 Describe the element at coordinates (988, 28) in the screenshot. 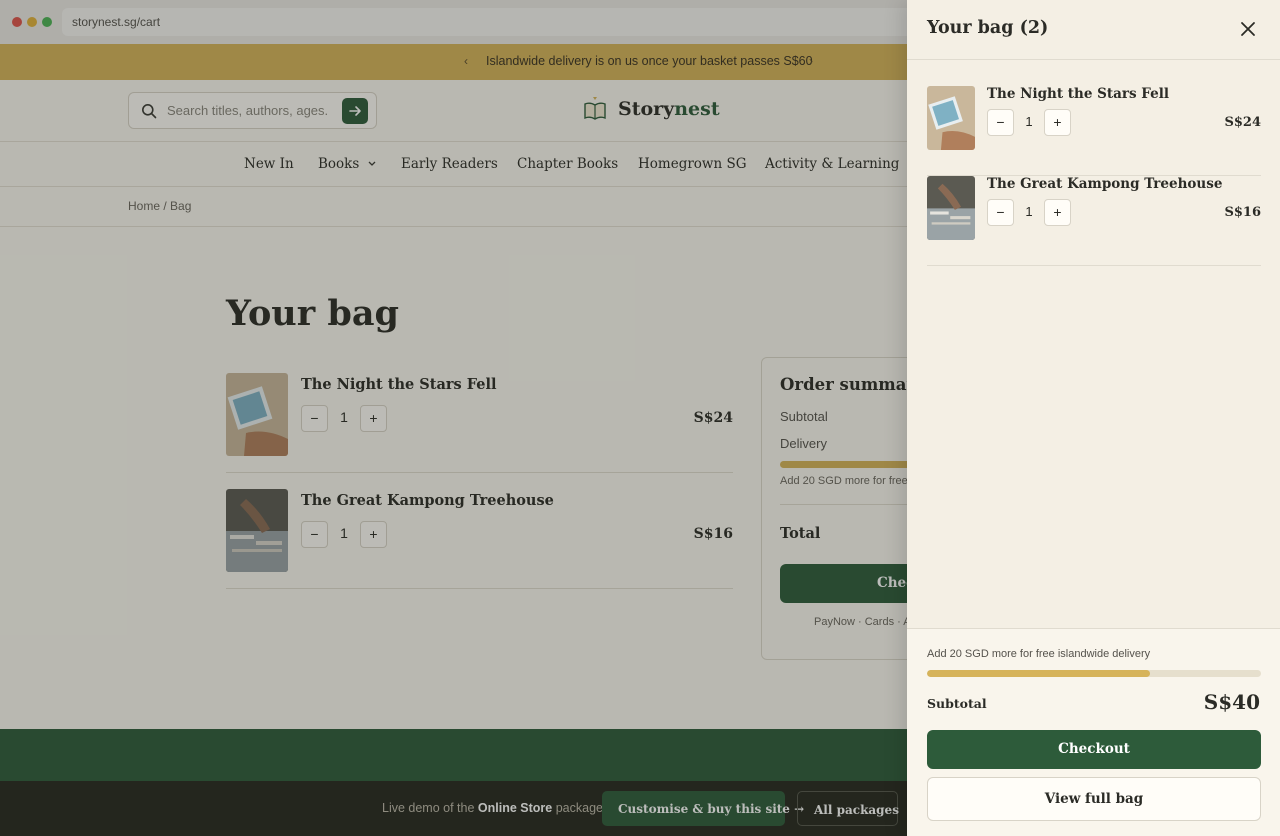

I see `drawer-title: Your bag (2)` at that location.